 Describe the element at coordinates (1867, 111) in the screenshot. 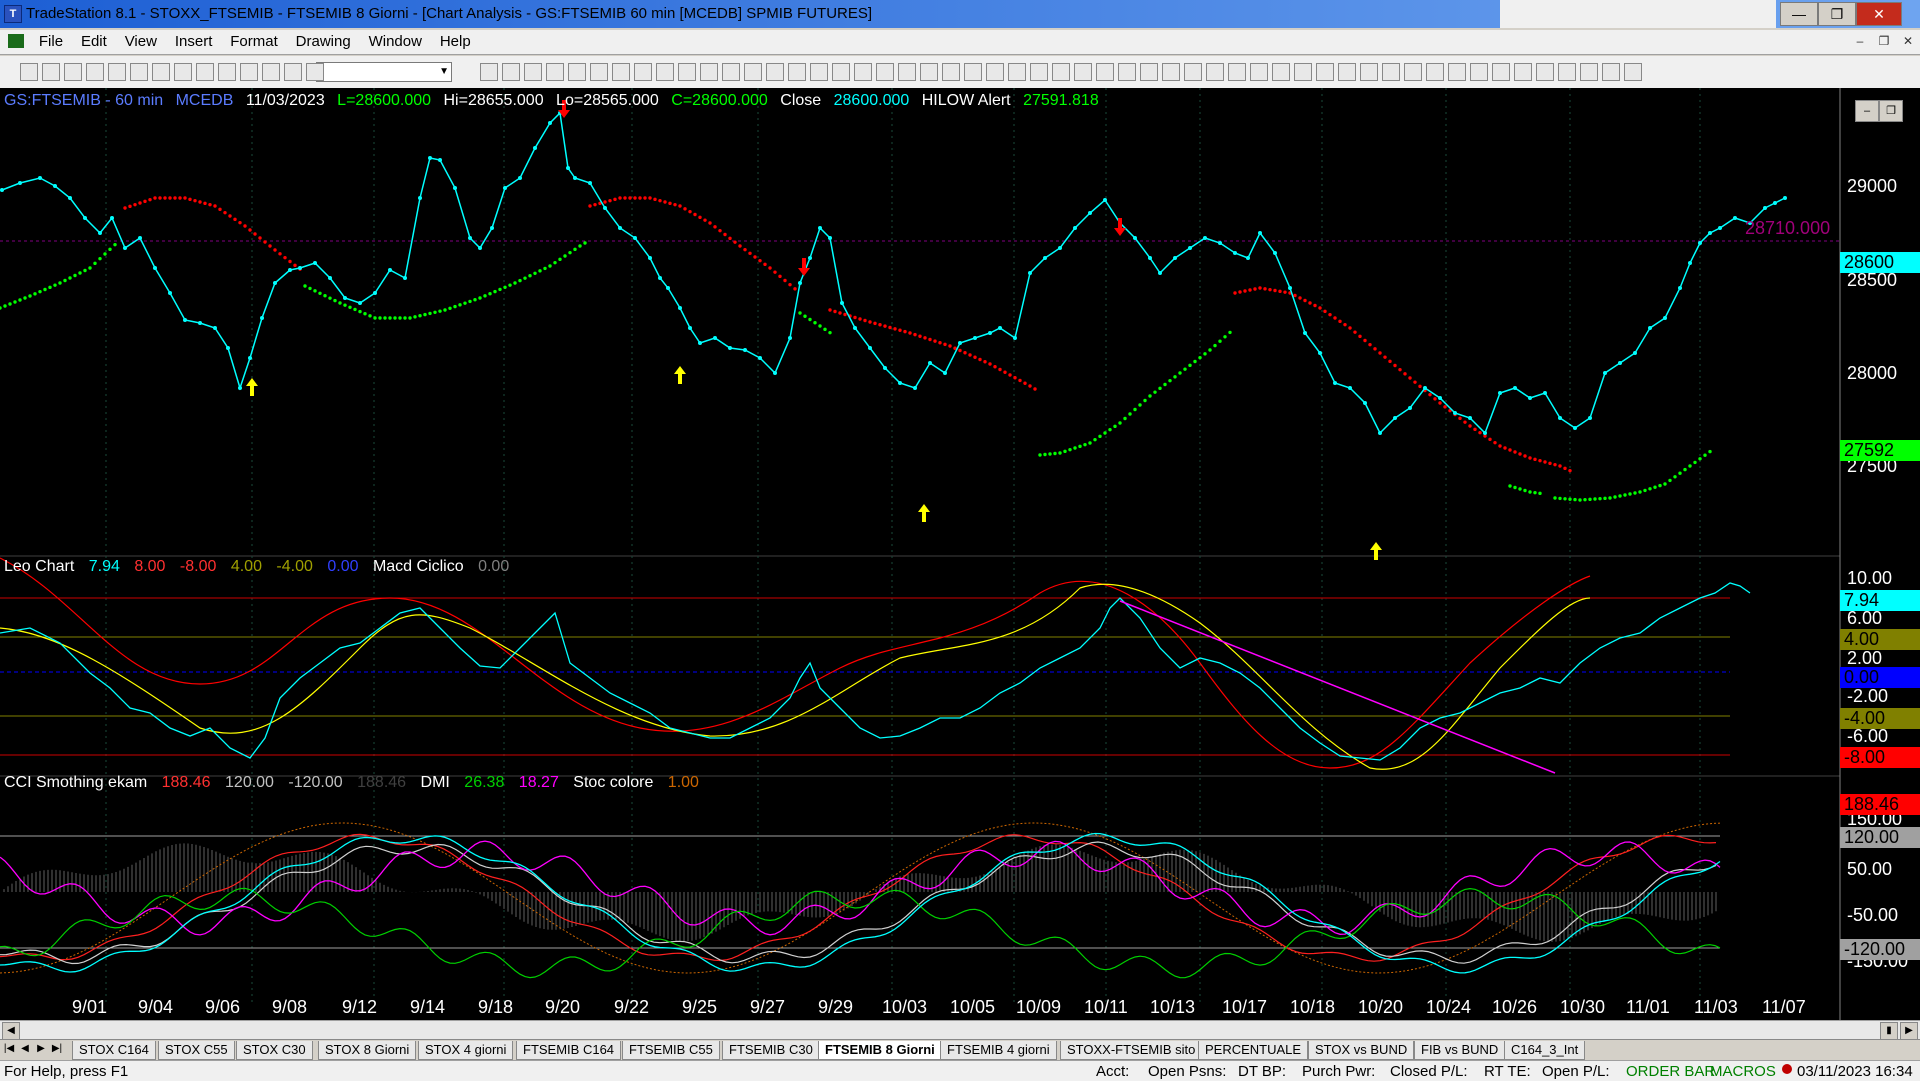

I see `panel-minimize-icon: –` at that location.